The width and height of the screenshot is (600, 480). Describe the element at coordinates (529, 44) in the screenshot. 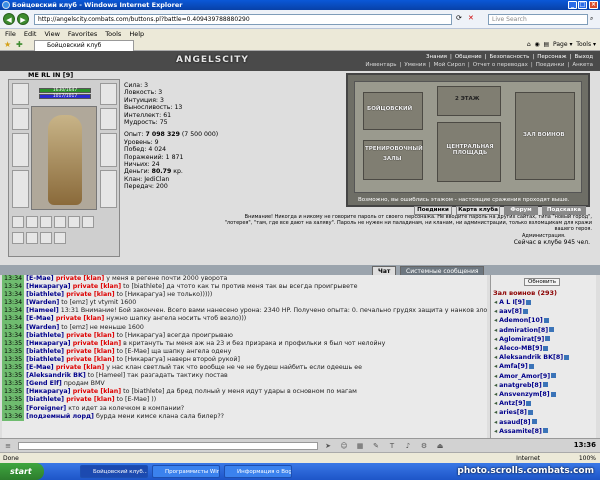

I see `home-icon: ⌂` at that location.